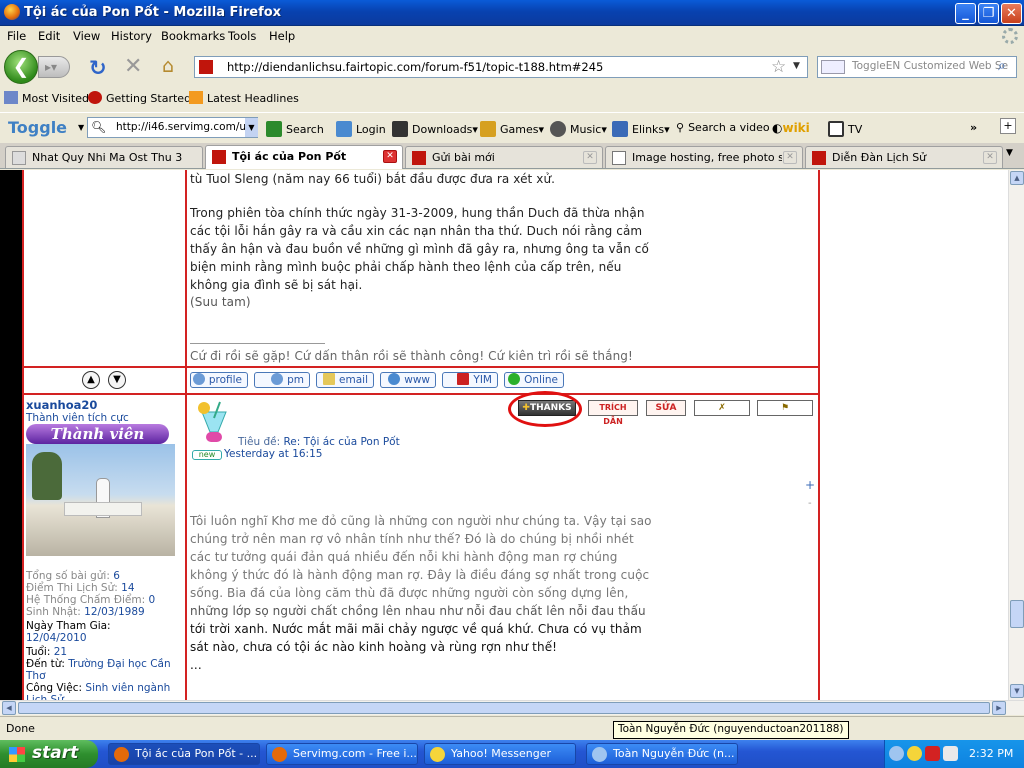 Image resolution: width=1024 pixels, height=768 pixels. What do you see at coordinates (973, 127) in the screenshot?
I see `toolbar-overflow-button: »` at bounding box center [973, 127].